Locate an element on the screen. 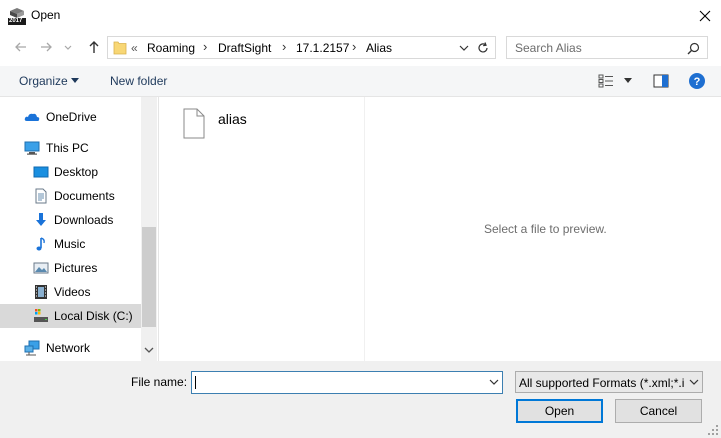 The width and height of the screenshot is (721, 438). breadcrumb-draftsight: DraftSight is located at coordinates (244, 48).